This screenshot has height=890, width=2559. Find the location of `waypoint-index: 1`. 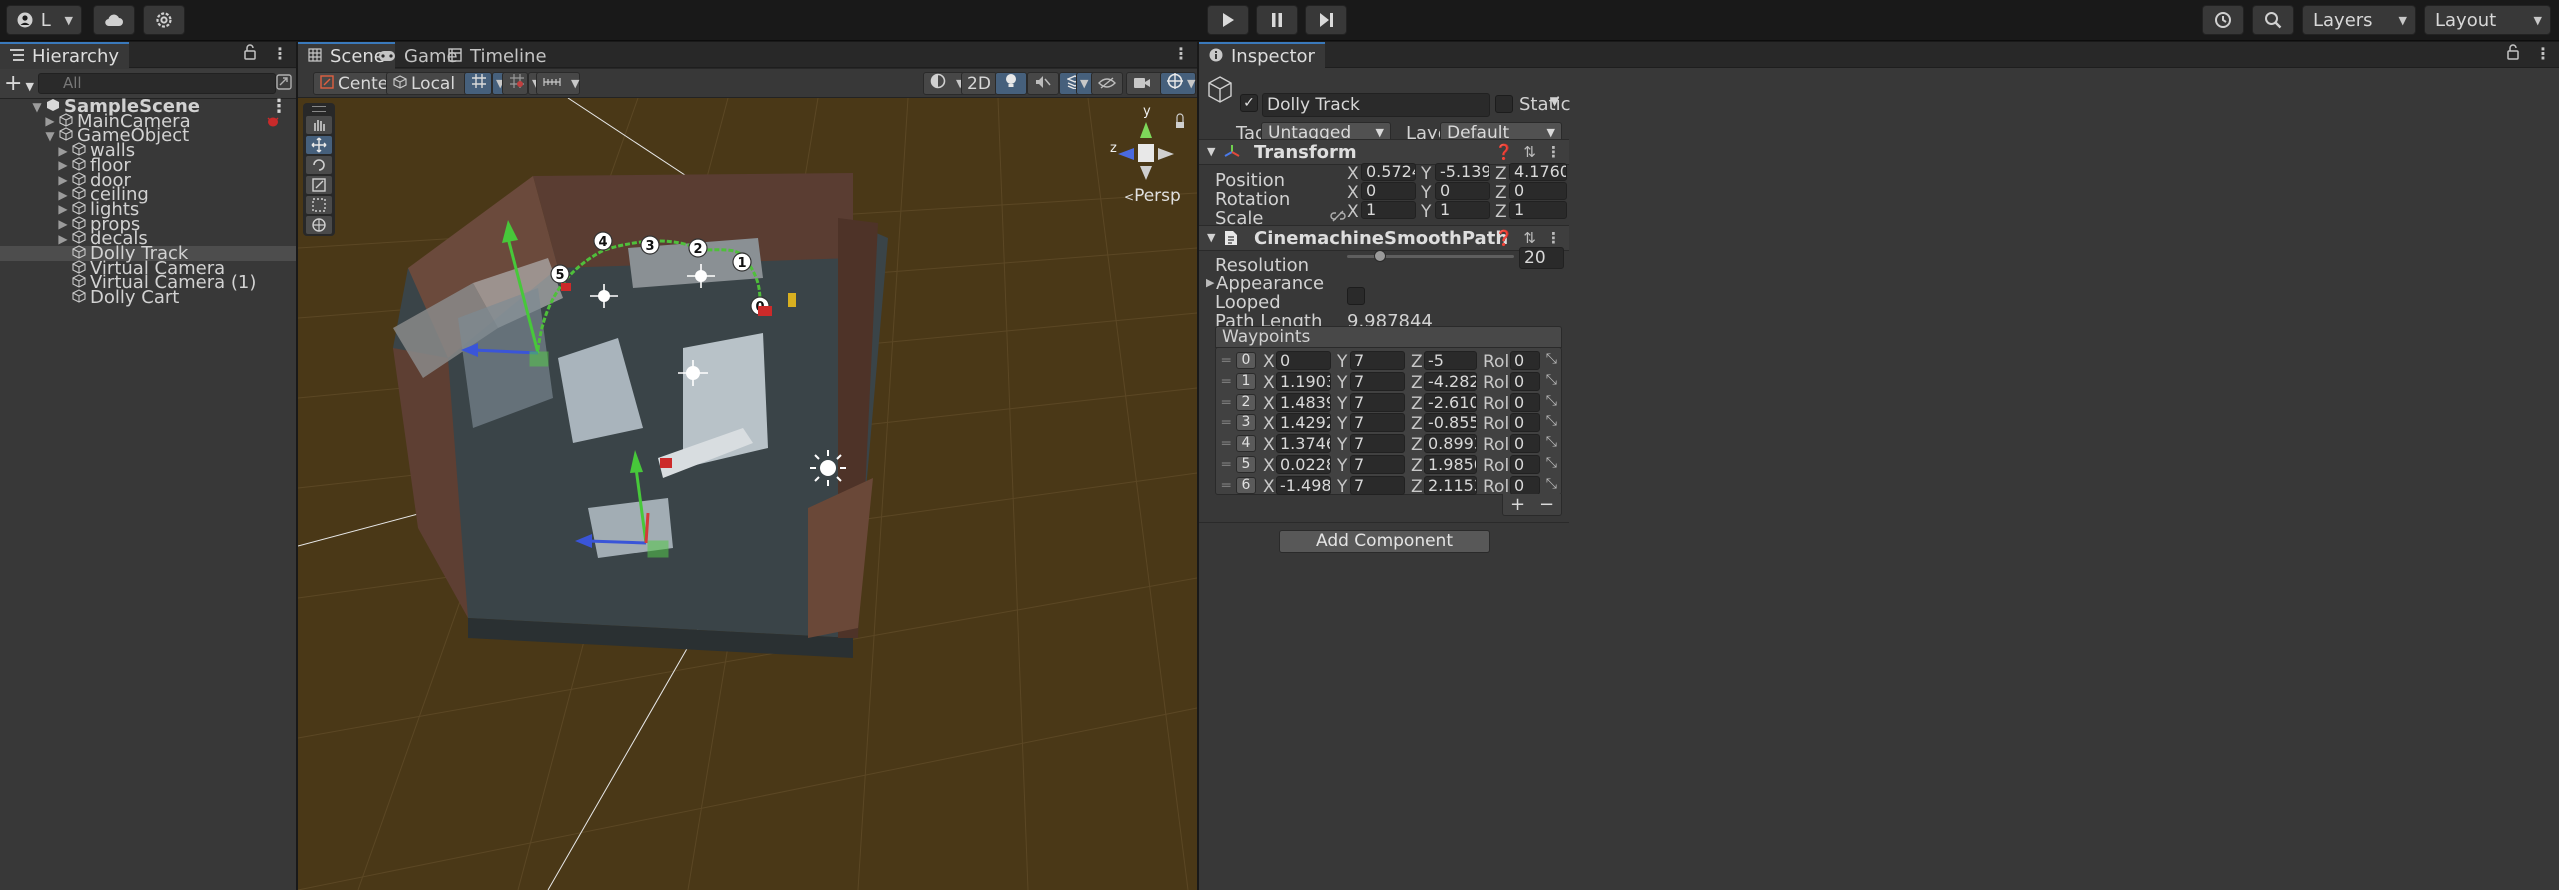

waypoint-index: 1 is located at coordinates (1246, 381).